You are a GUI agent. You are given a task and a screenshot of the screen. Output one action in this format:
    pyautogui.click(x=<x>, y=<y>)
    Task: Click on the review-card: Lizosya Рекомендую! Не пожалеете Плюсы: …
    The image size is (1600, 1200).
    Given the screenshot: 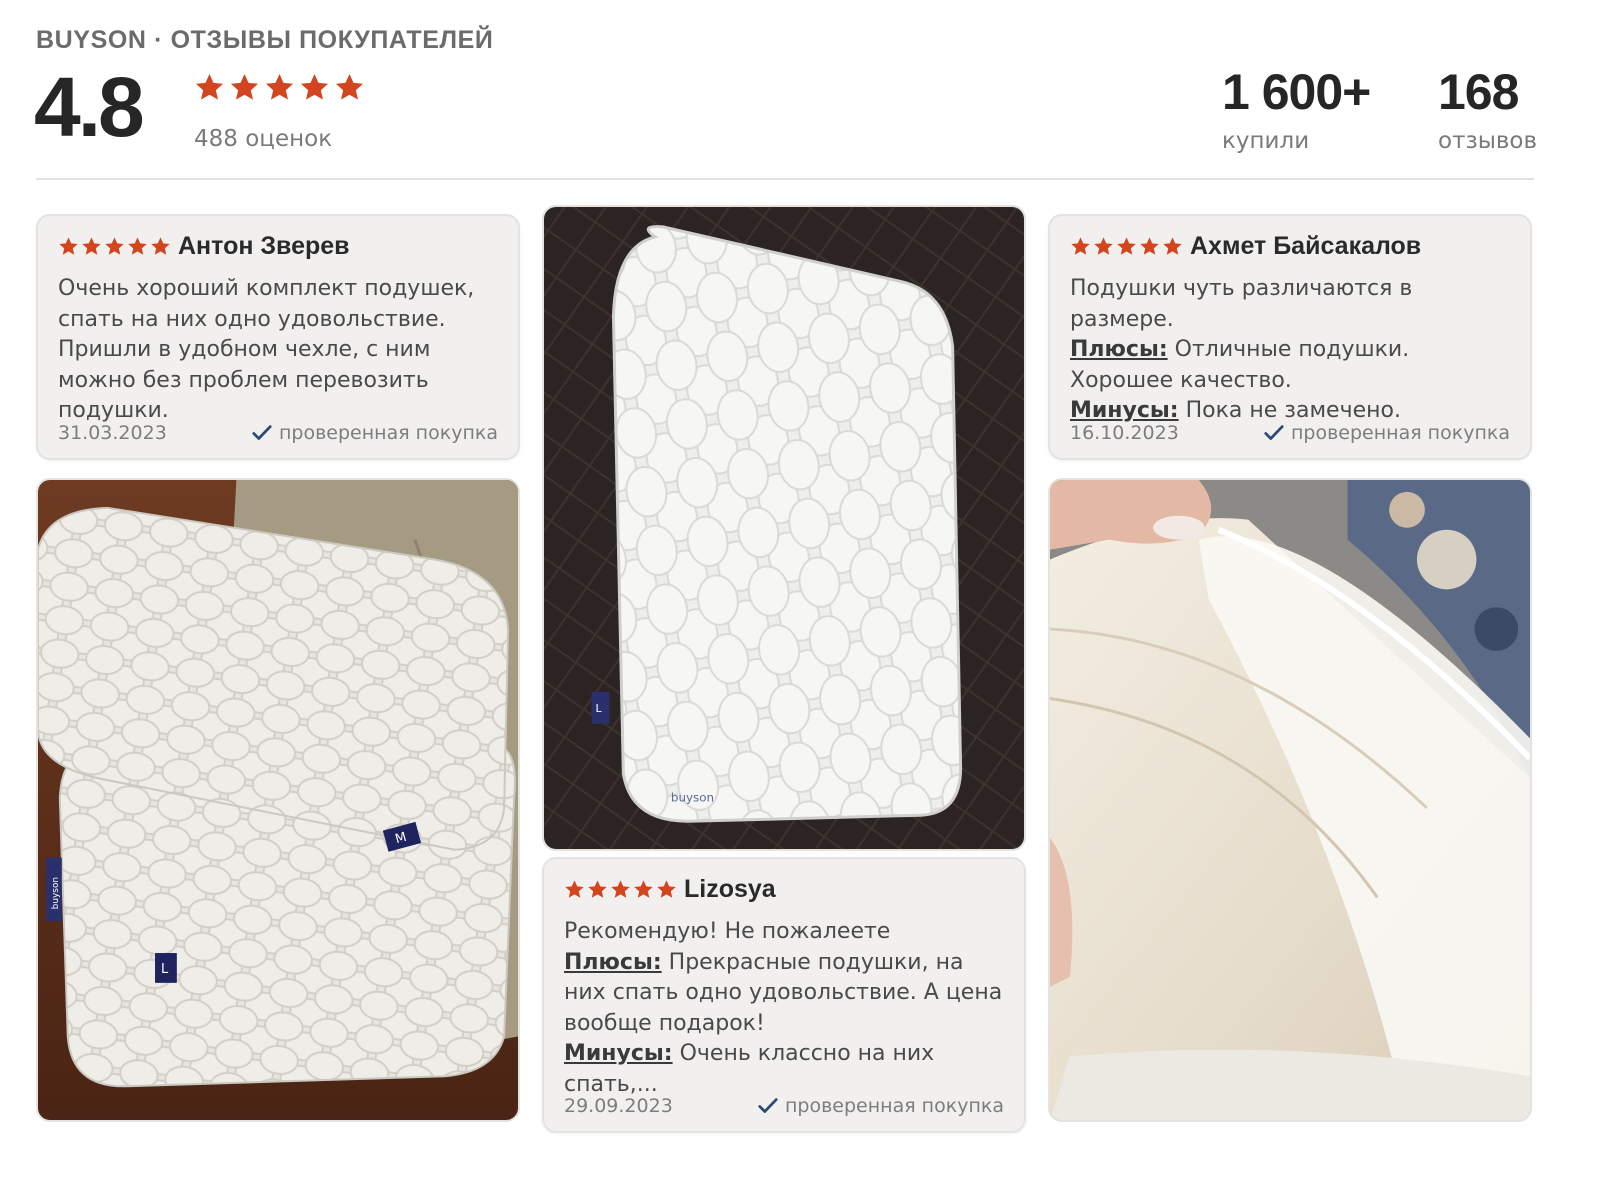 What is the action you would take?
    pyautogui.click(x=784, y=995)
    